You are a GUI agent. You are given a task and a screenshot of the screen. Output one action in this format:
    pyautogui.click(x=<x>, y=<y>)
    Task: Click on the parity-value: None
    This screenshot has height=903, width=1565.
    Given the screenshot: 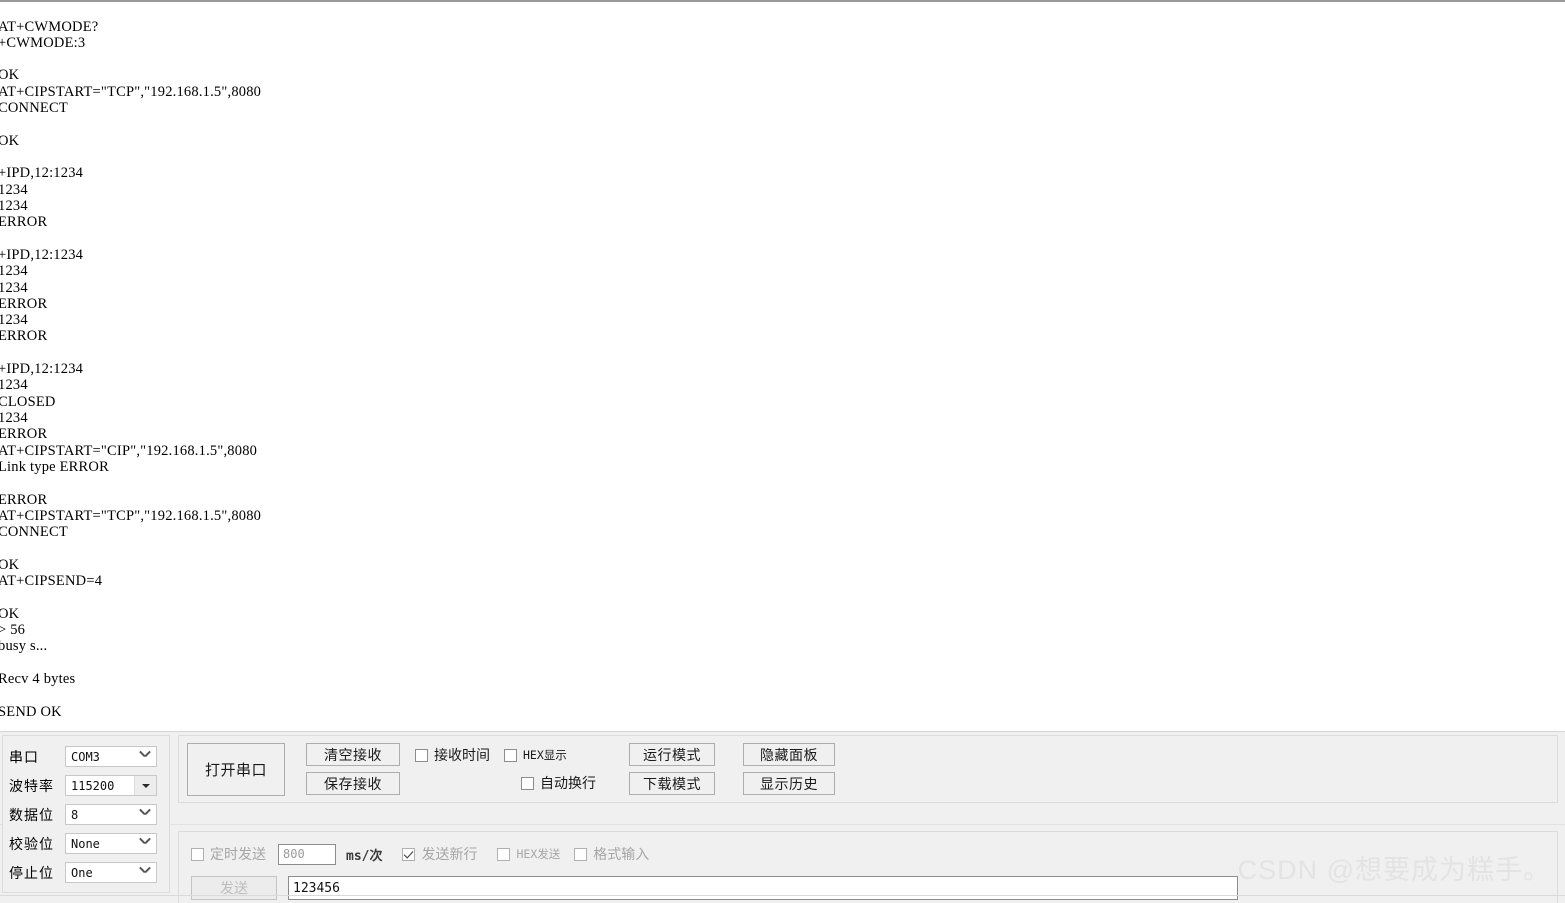 What is the action you would take?
    pyautogui.click(x=85, y=843)
    